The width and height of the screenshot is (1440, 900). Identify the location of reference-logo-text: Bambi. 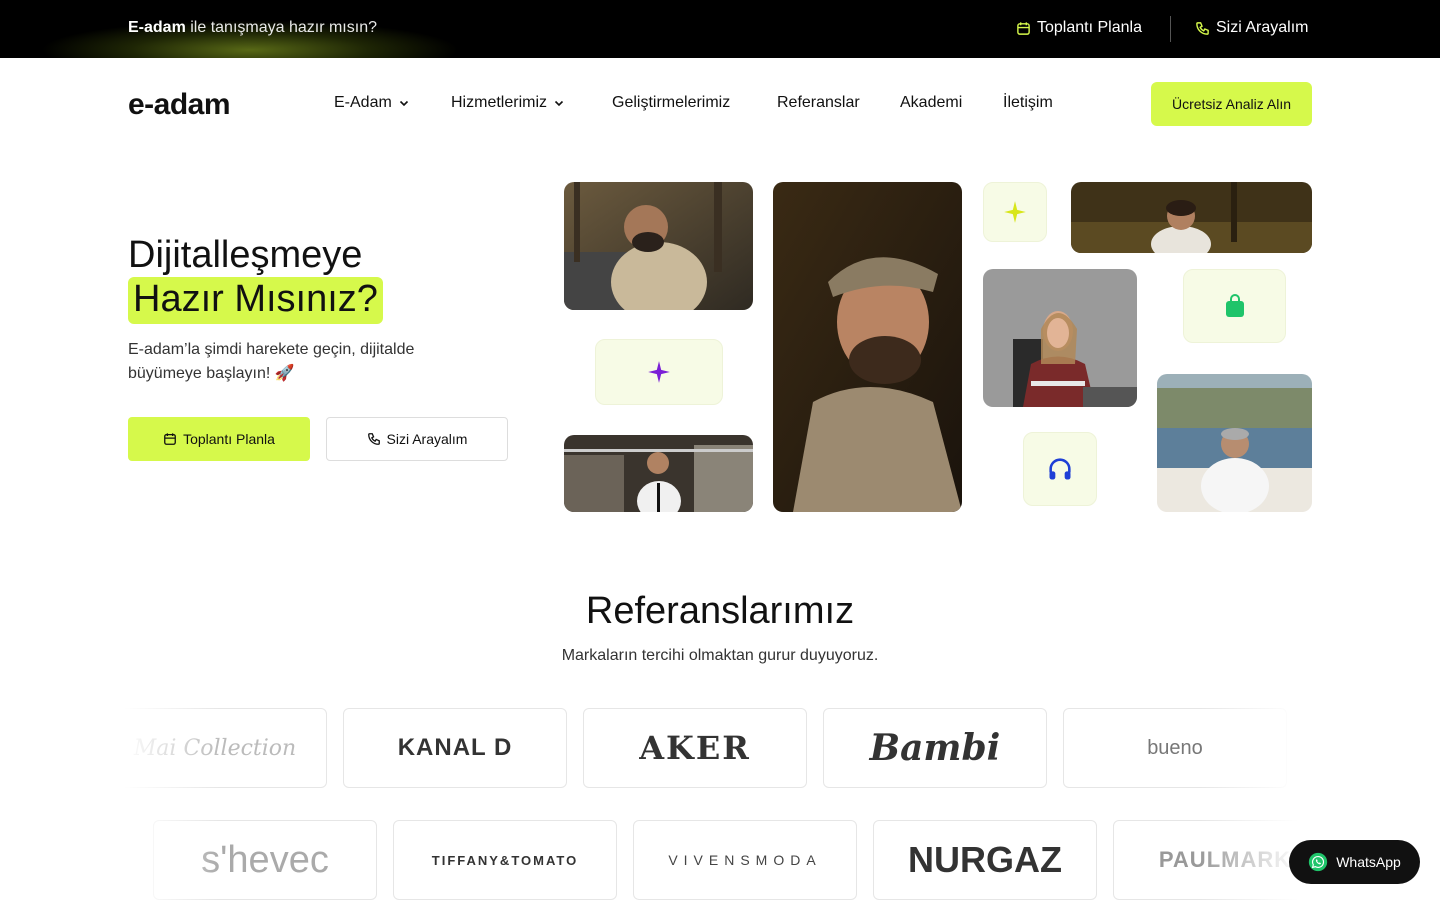
(935, 748).